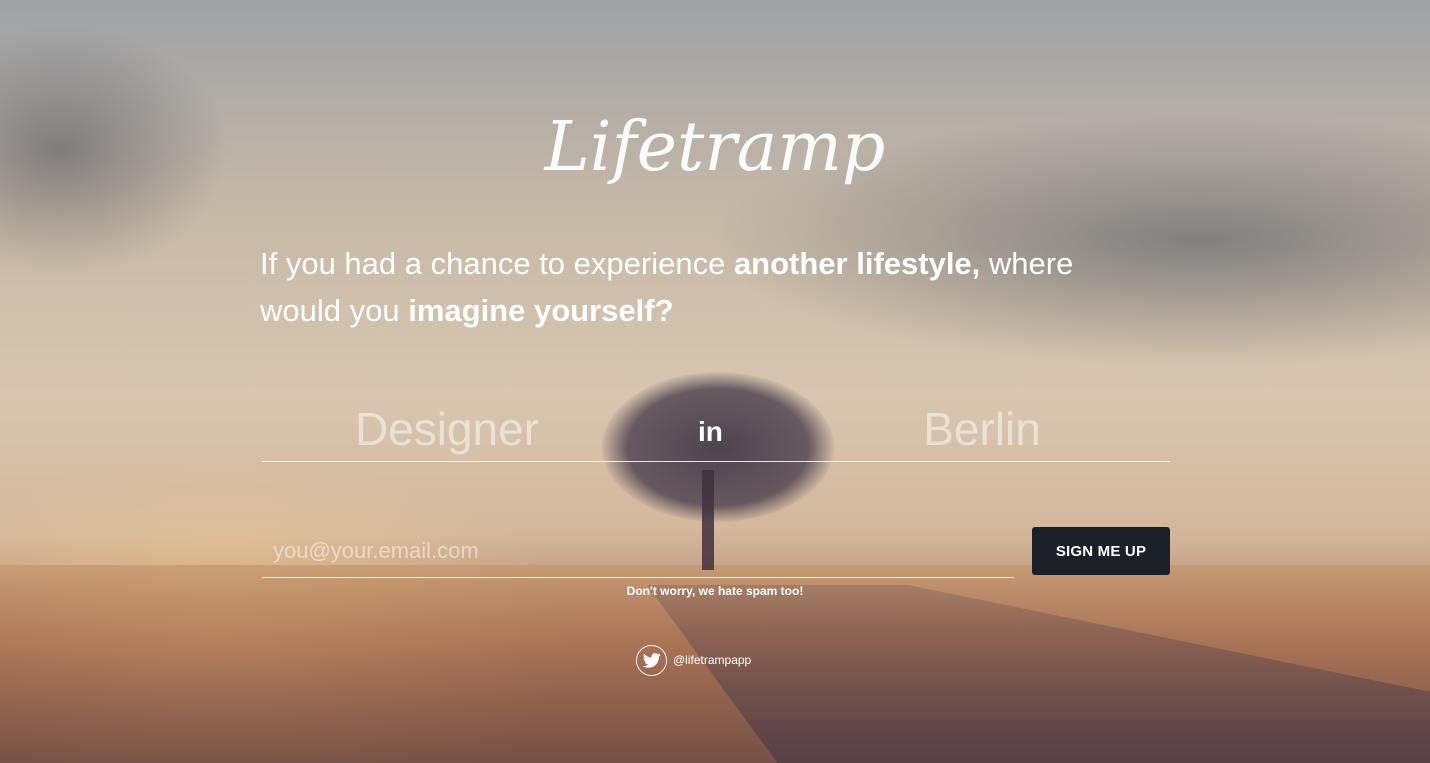  I want to click on twitter-handle: @lifetrampapp, so click(712, 660).